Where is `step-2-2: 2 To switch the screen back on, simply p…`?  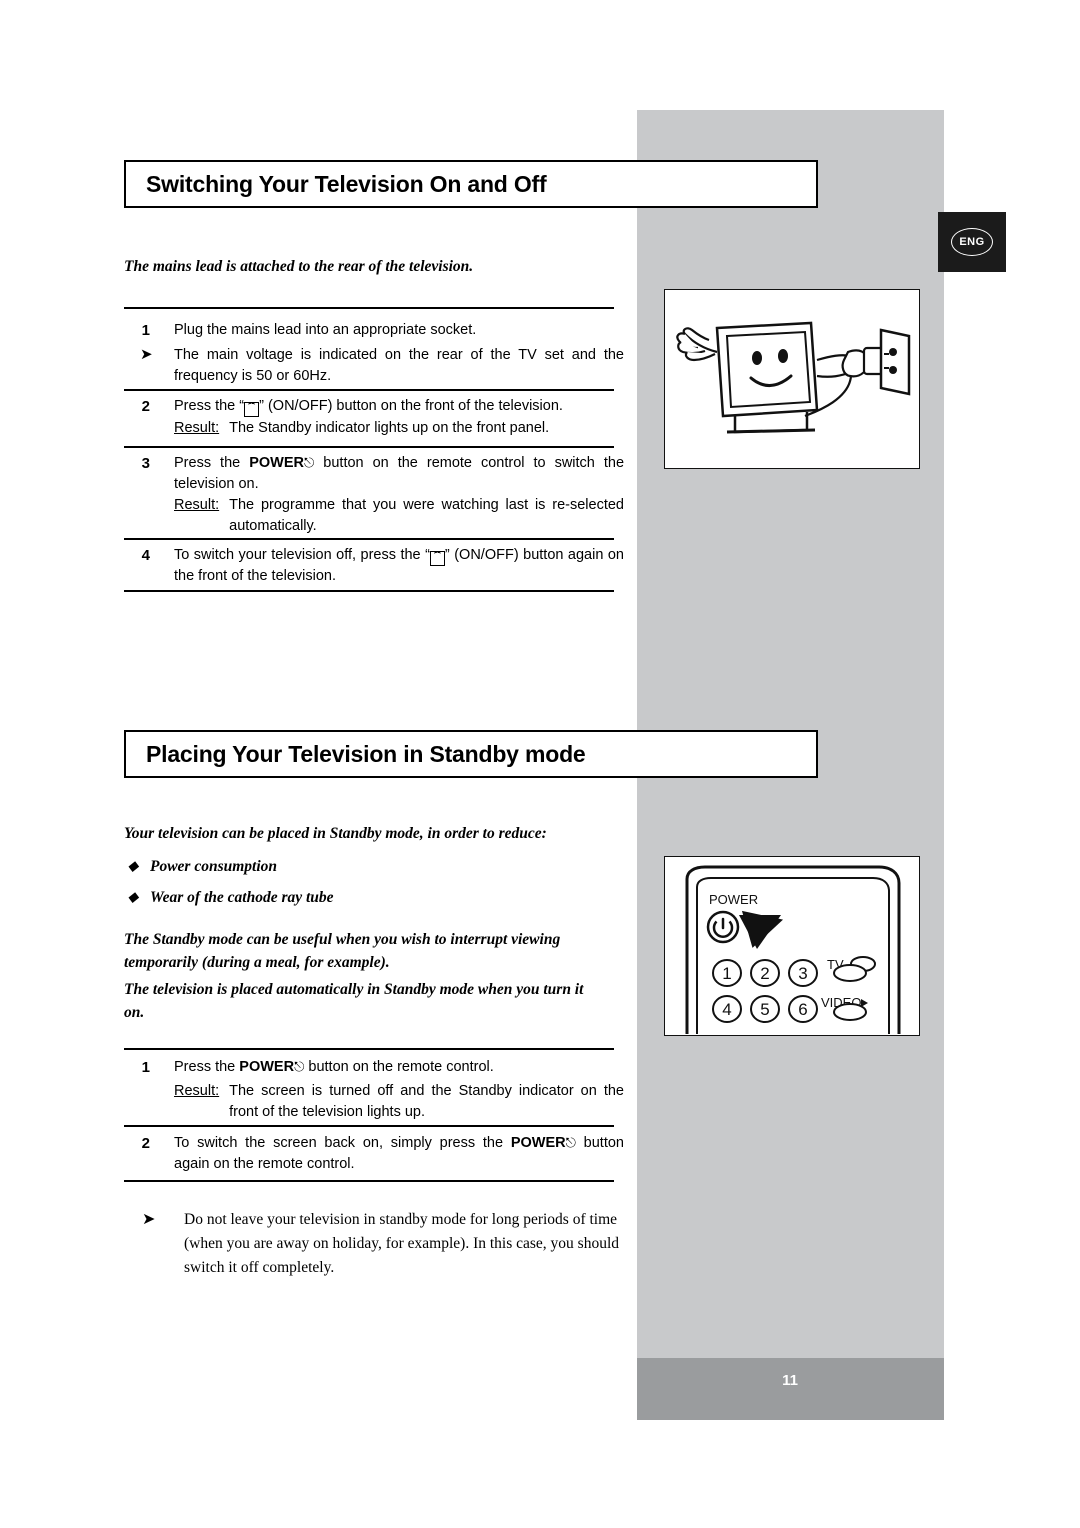 step-2-2: 2 To switch the screen back on, simply p… is located at coordinates (374, 1153).